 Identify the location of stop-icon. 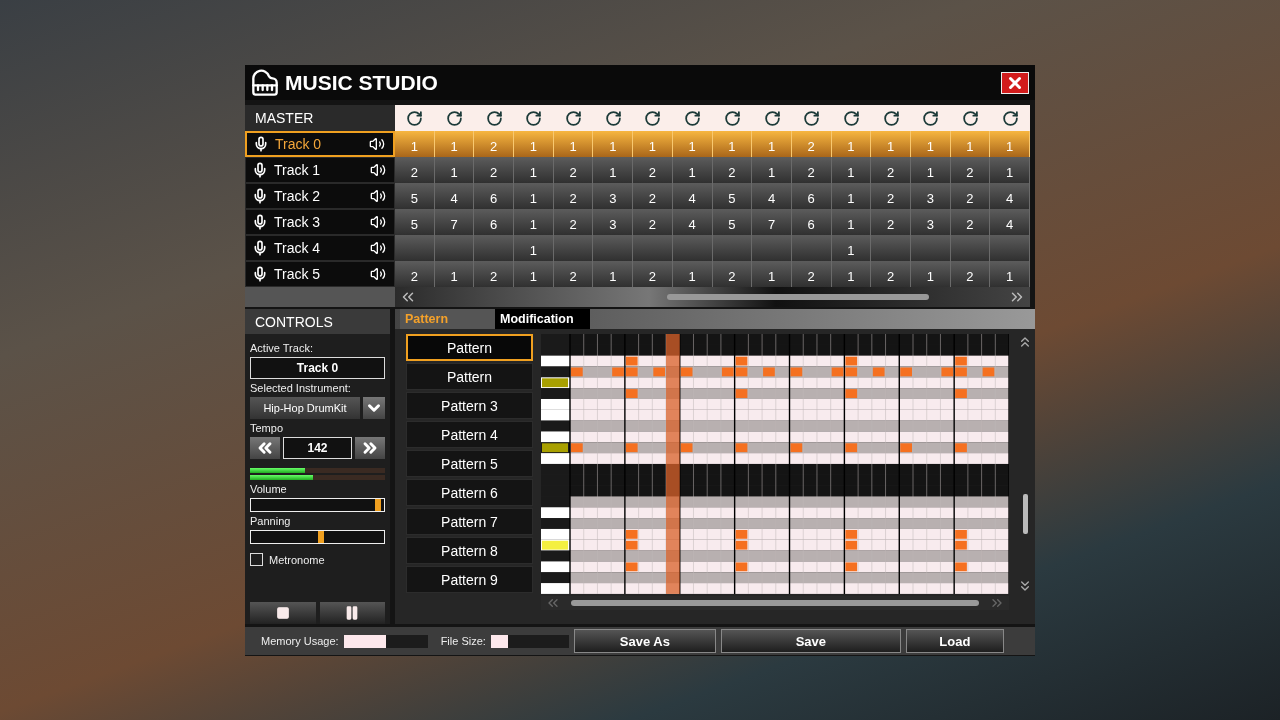
(282, 613).